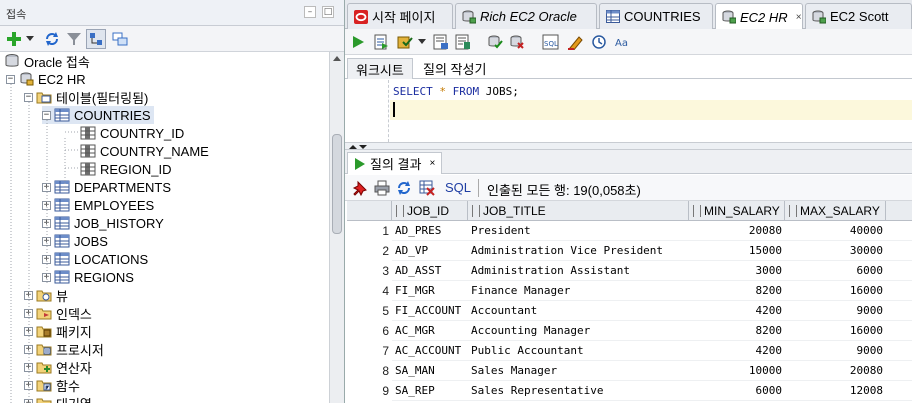 Image resolution: width=912 pixels, height=403 pixels. I want to click on row-number: 1, so click(369, 231).